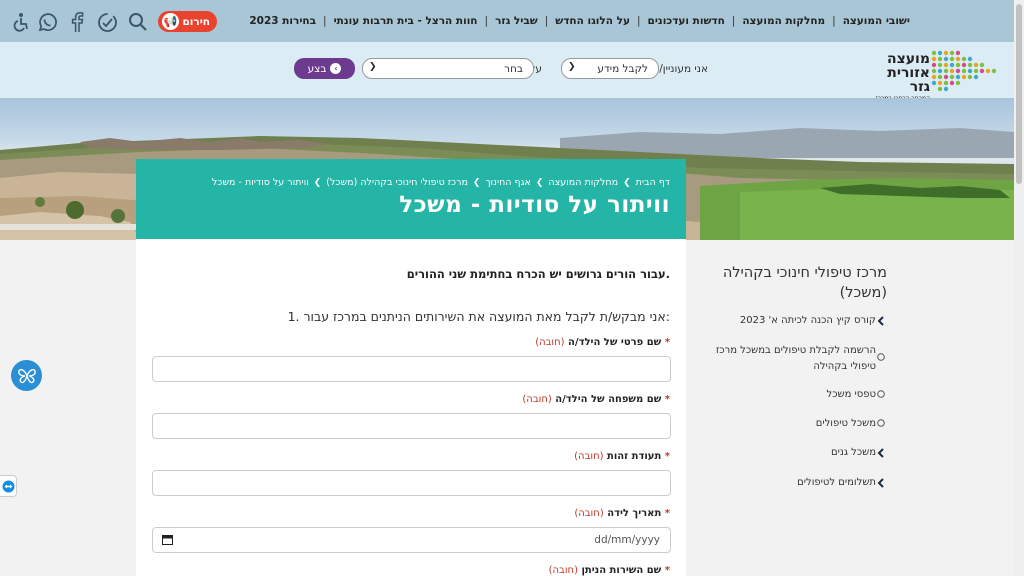 This screenshot has height=576, width=1024. Describe the element at coordinates (282, 21) in the screenshot. I see `nav-item-elections: בחירות 2023` at that location.